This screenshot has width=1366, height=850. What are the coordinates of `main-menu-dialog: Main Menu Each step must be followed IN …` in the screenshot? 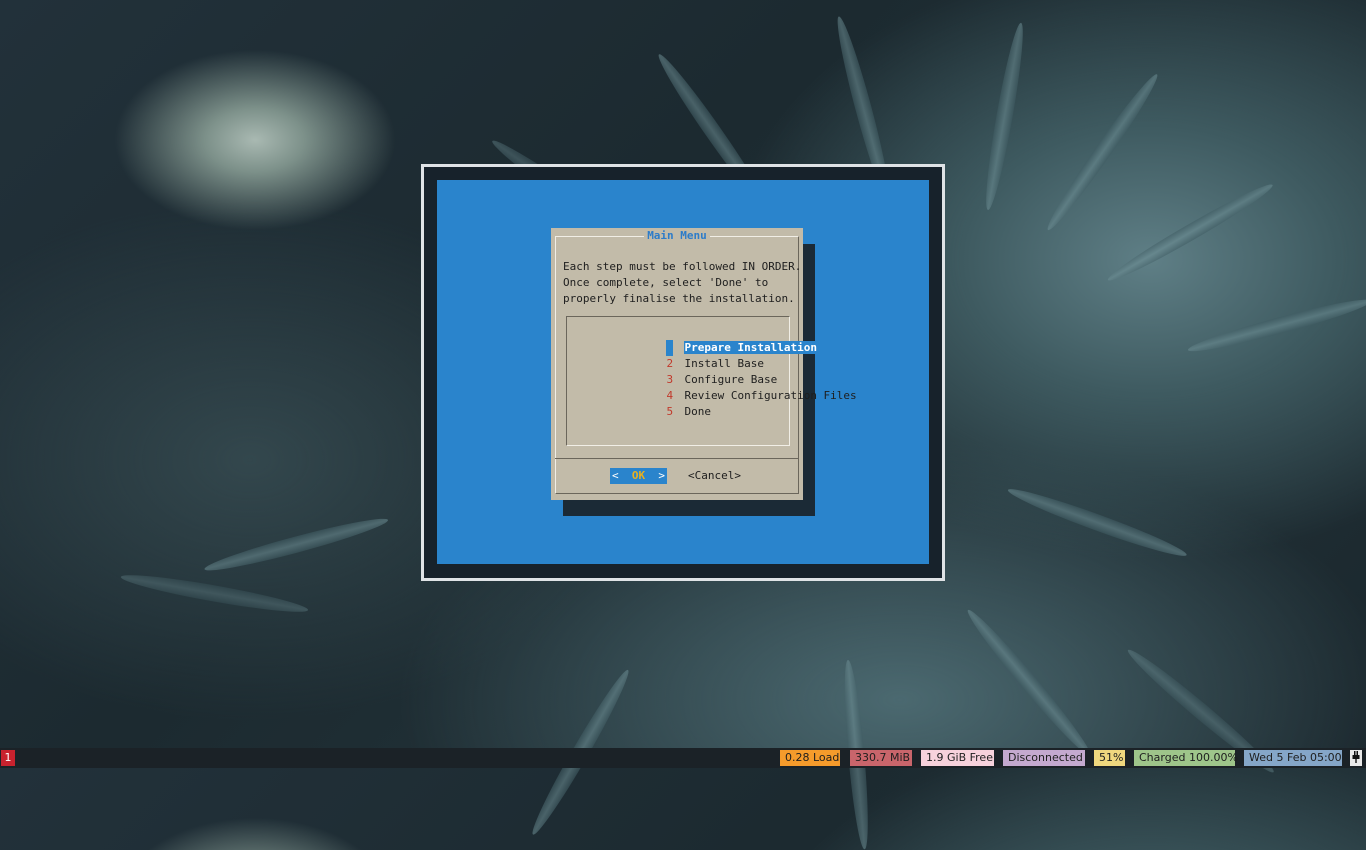 It's located at (704, 364).